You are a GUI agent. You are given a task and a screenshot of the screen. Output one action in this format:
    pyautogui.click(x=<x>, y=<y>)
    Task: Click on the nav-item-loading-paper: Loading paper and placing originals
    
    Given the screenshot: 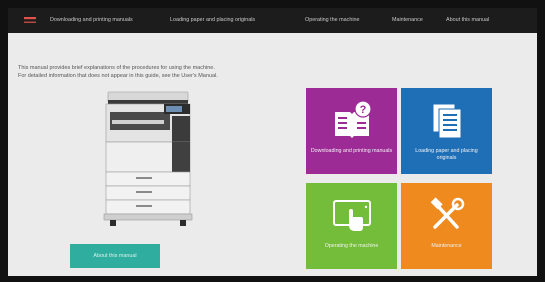 What is the action you would take?
    pyautogui.click(x=212, y=20)
    